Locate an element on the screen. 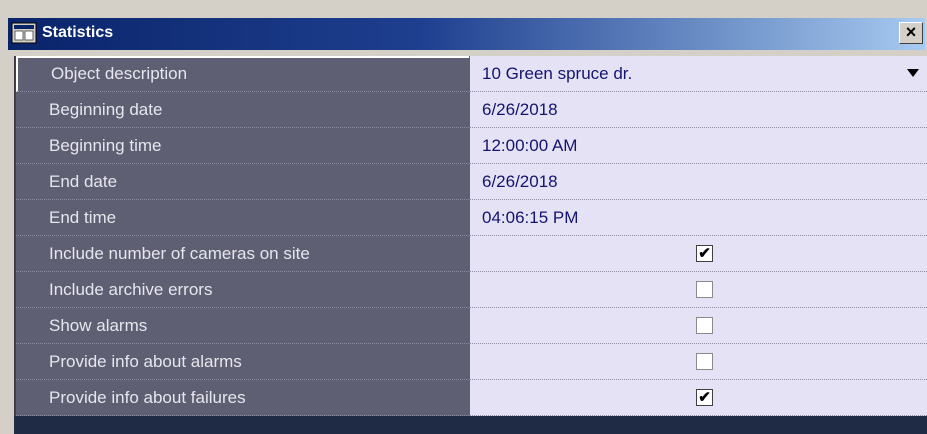  property-row: Beginning time 12:00:00 AM is located at coordinates (471, 146).